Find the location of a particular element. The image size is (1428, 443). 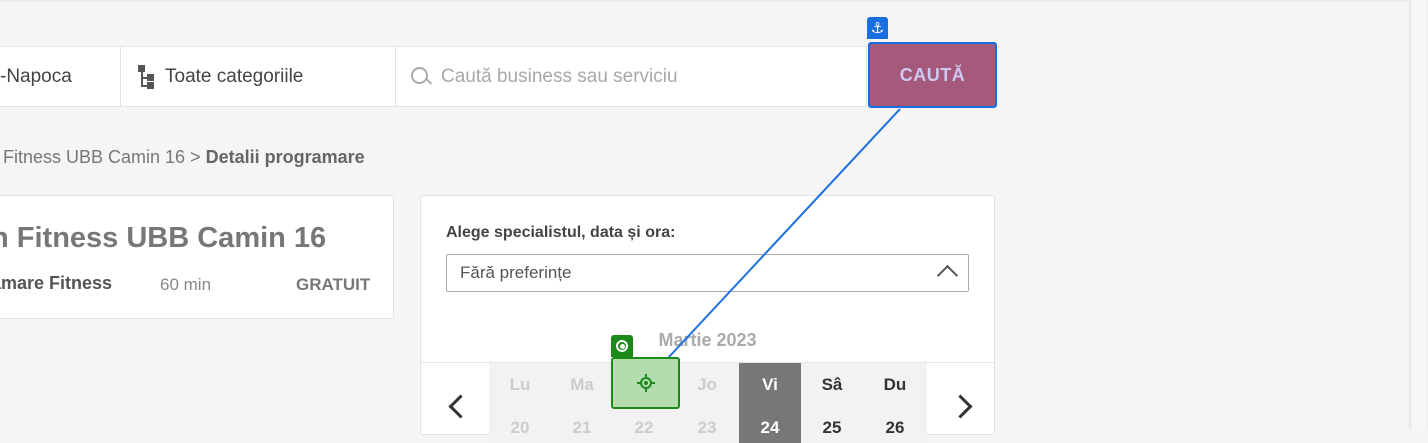

search-placeholder: Caută business sau serviciu is located at coordinates (559, 76).